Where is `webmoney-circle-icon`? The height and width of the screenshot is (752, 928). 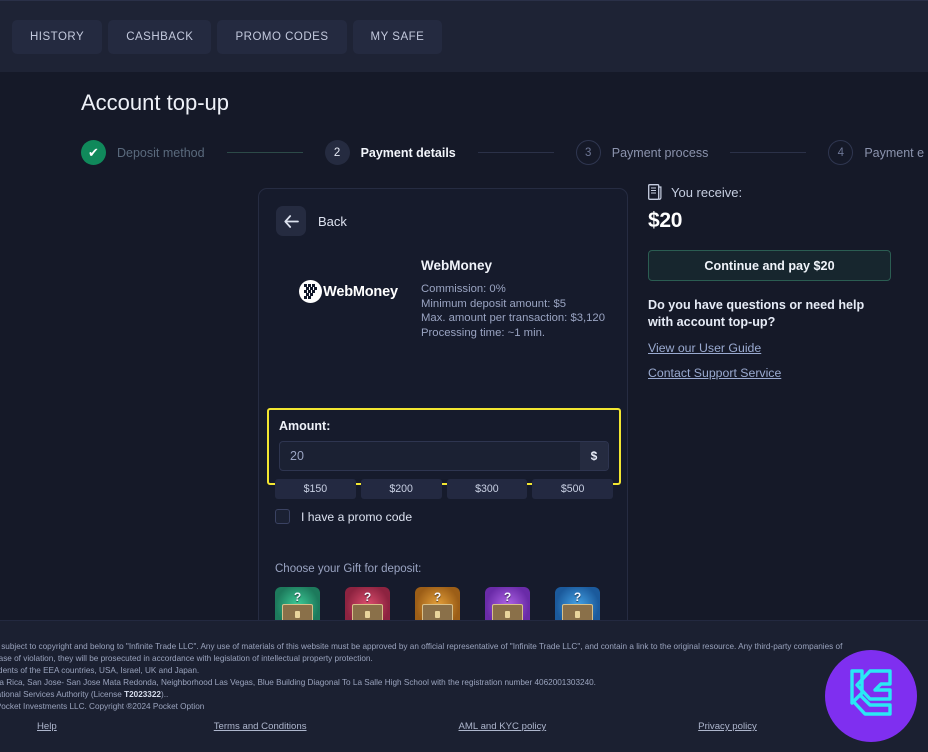
webmoney-circle-icon is located at coordinates (311, 291).